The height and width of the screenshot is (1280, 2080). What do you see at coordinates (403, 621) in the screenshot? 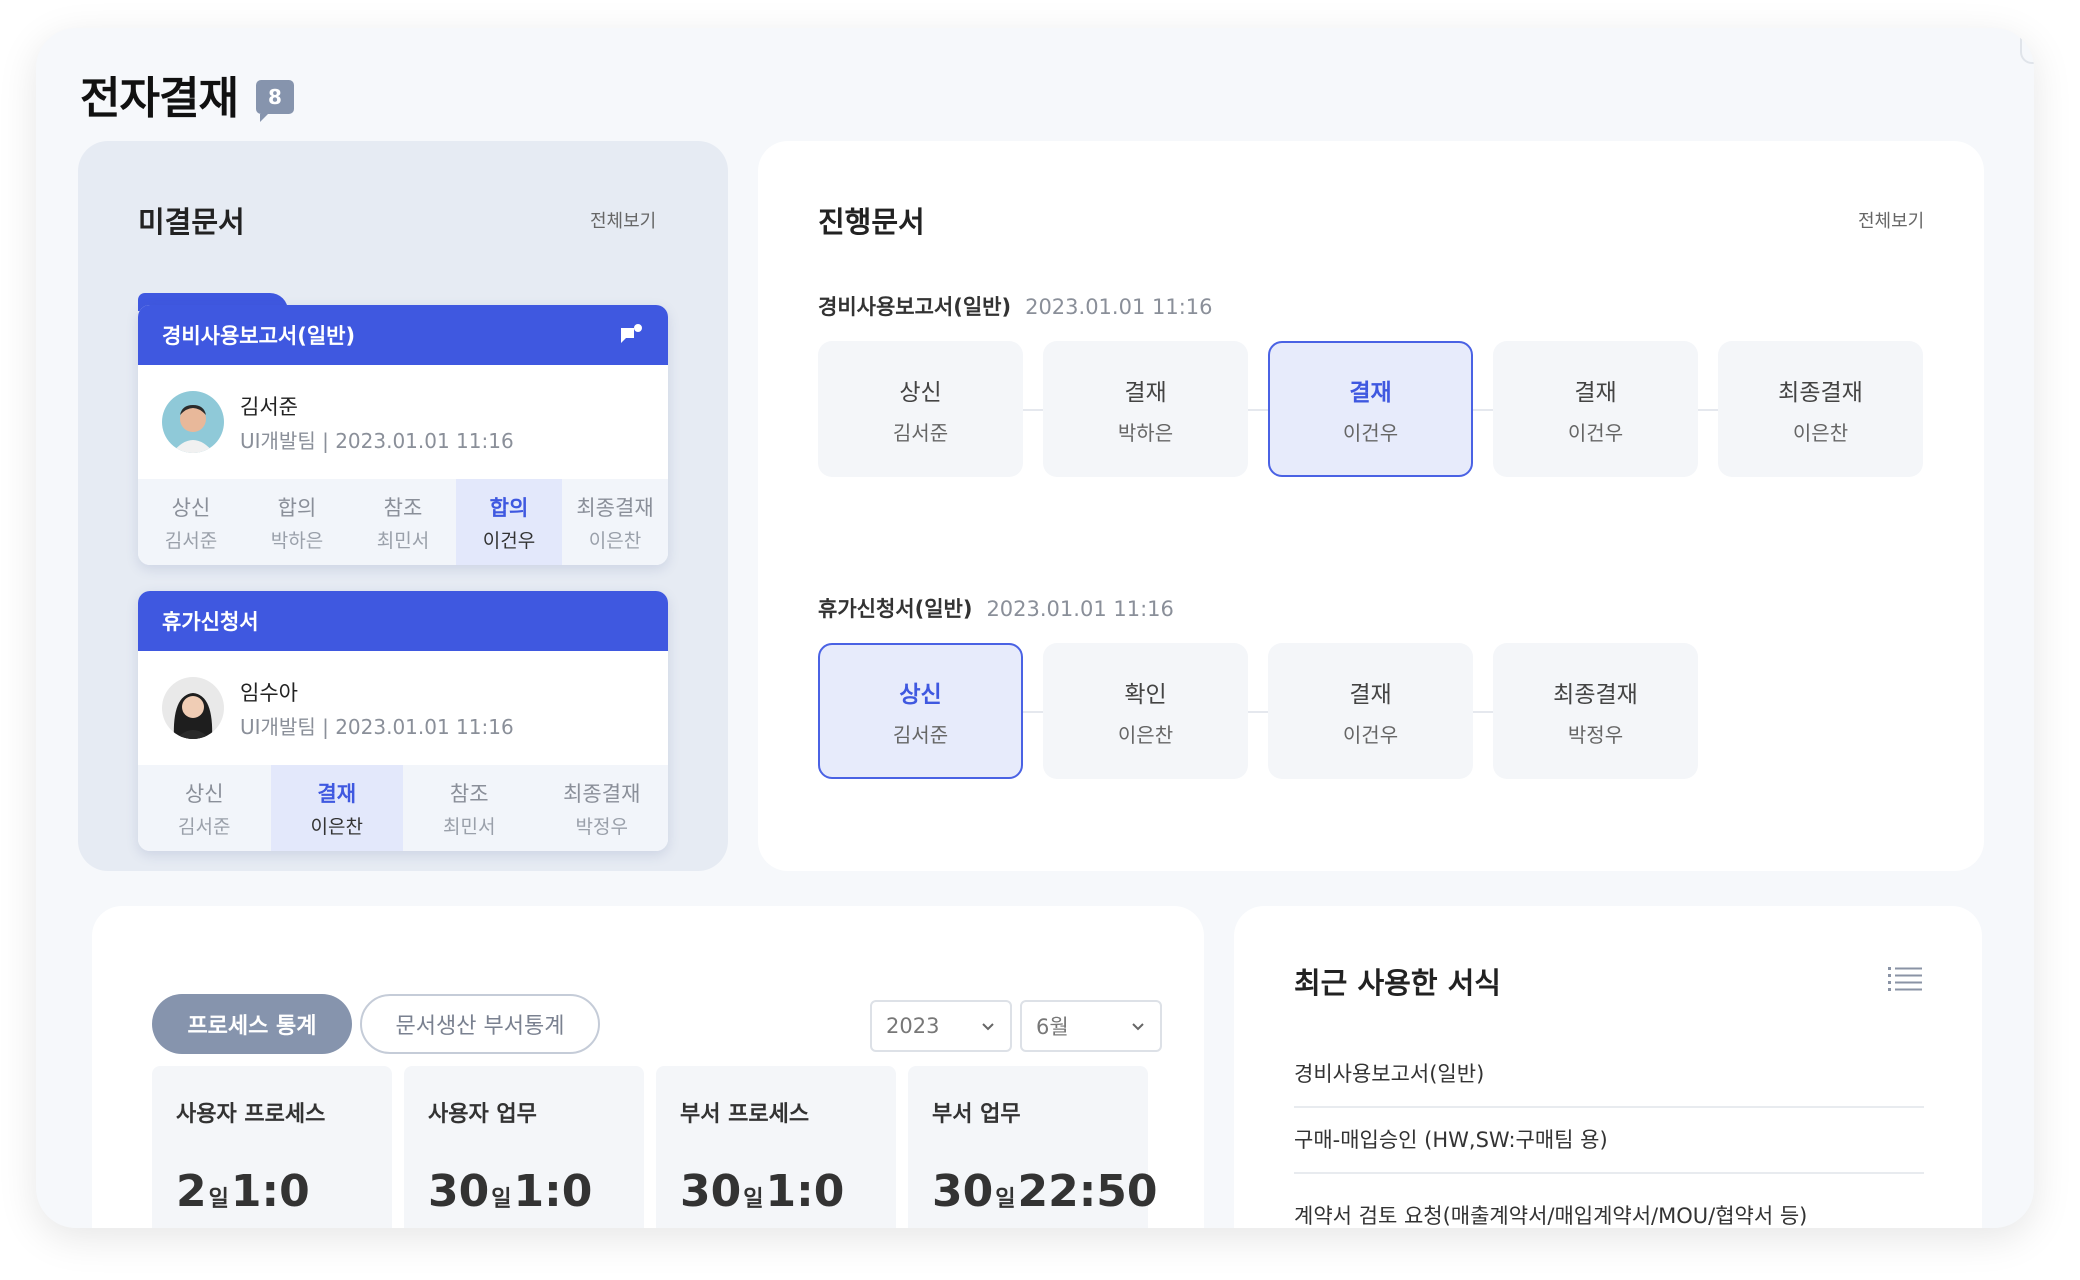
I see `doc-card-header: 휴가신청서` at bounding box center [403, 621].